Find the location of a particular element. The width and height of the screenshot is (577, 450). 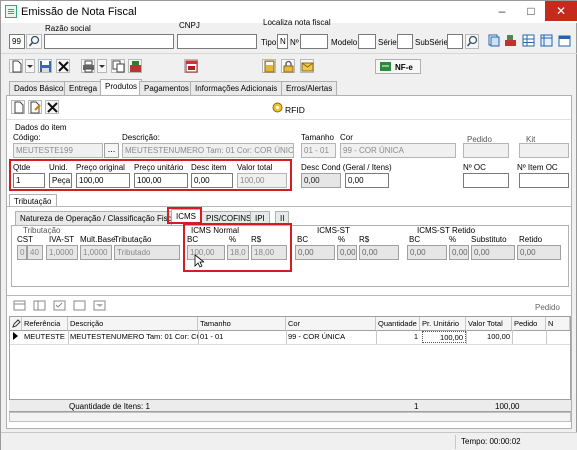

kit-input is located at coordinates (544, 150).